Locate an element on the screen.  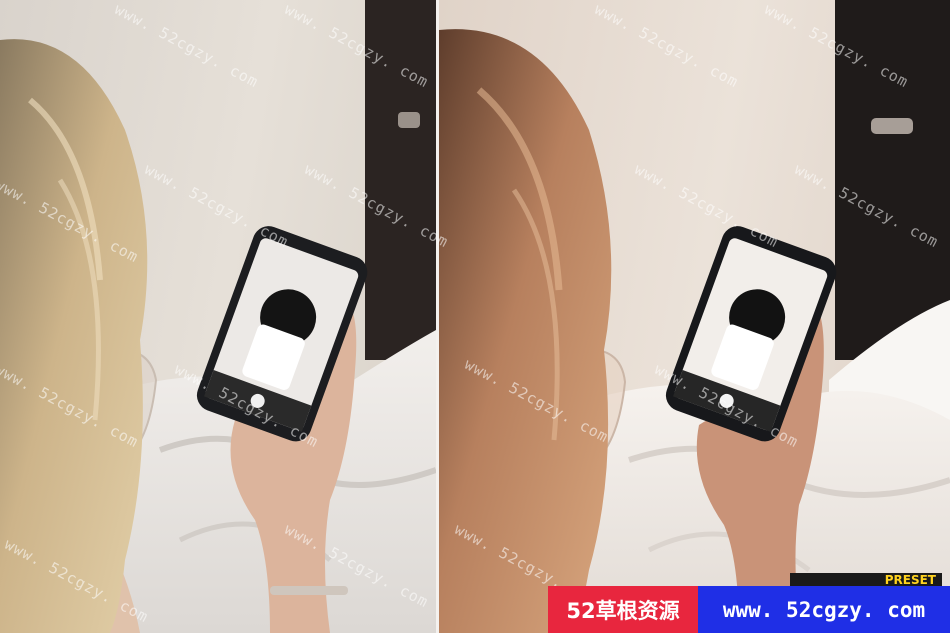
site-banner: 52草根资源 www. 52cgzy. com is located at coordinates (749, 609).